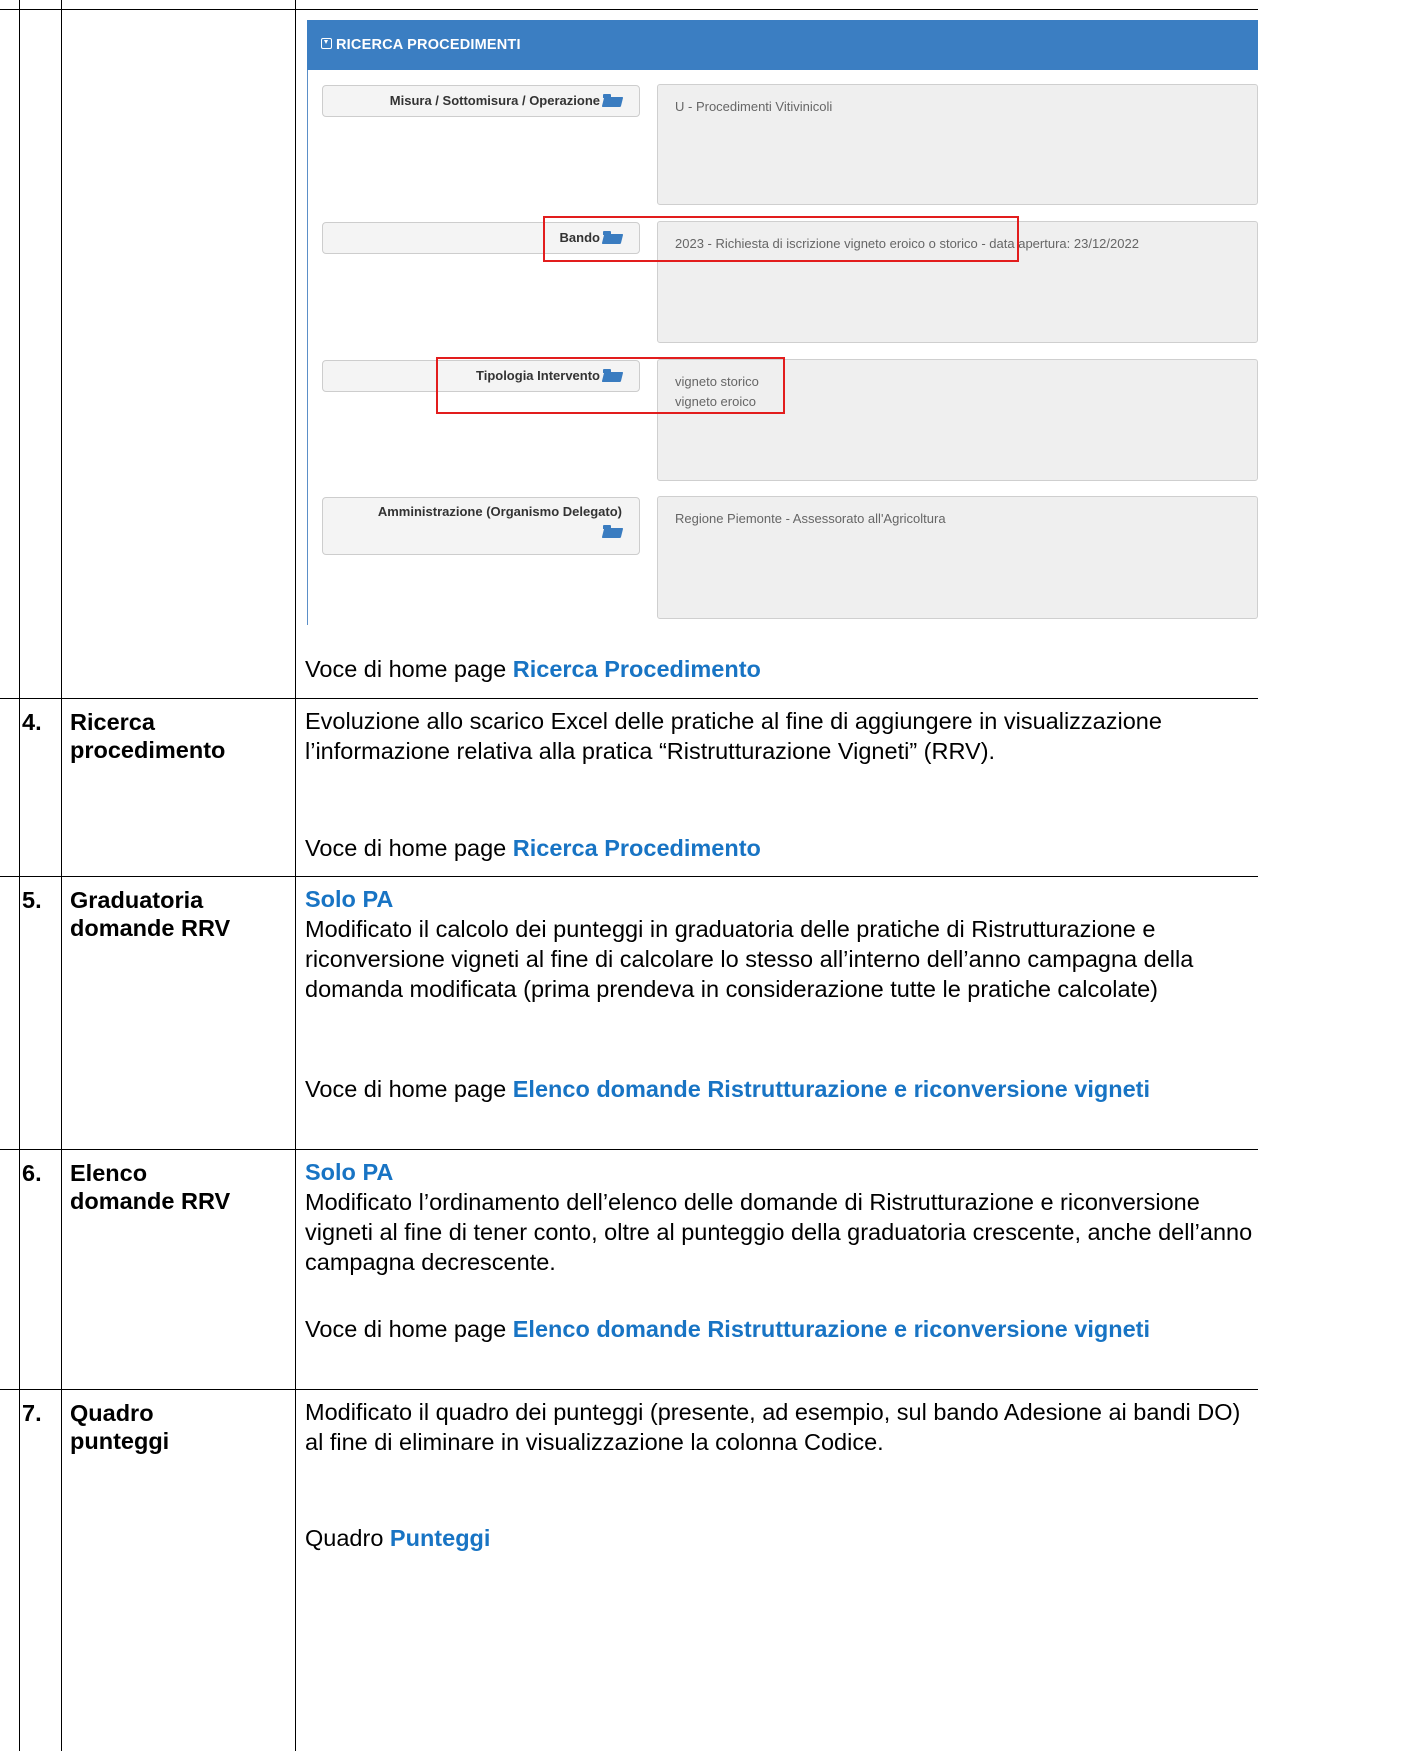 The width and height of the screenshot is (1404, 1751). What do you see at coordinates (494, 100) in the screenshot?
I see `misura-label: Misura / Sottomisura / Operazione` at bounding box center [494, 100].